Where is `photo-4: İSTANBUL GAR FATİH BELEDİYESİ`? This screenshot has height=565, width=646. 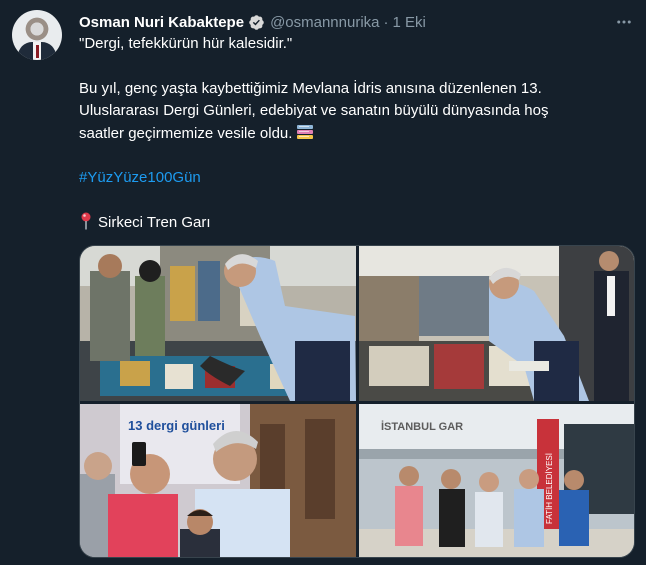
photo-4: İSTANBUL GAR FATİH BELEDİYESİ is located at coordinates (496, 480).